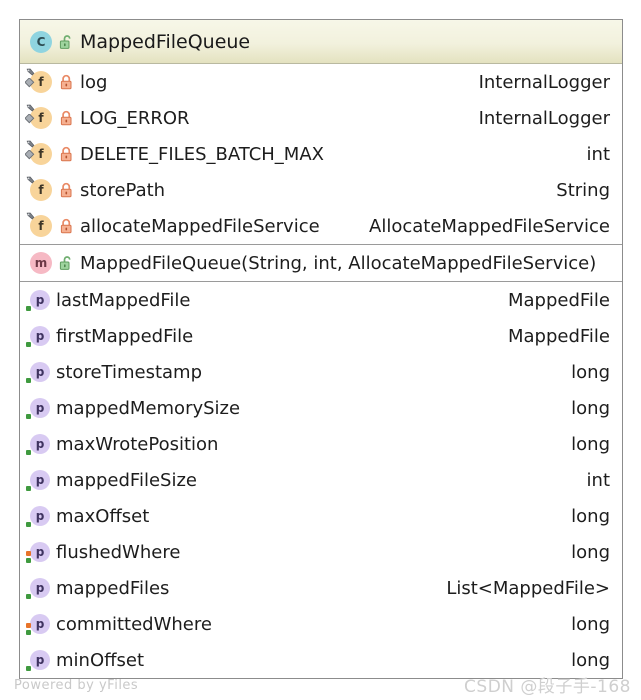  What do you see at coordinates (547, 687) in the screenshot?
I see `csdn-watermark: CSDN @段子手-168` at bounding box center [547, 687].